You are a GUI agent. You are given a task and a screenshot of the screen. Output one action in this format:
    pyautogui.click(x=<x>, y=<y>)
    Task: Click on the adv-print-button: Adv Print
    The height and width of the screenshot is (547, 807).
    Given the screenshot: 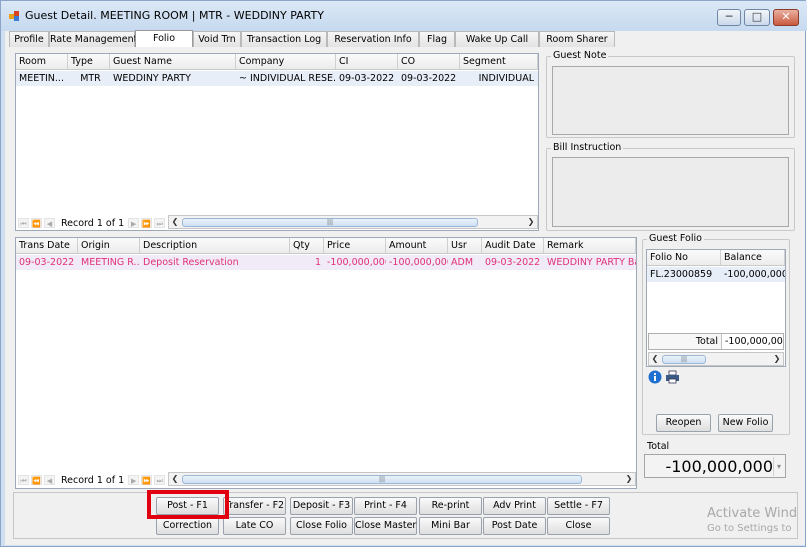 What is the action you would take?
    pyautogui.click(x=514, y=506)
    